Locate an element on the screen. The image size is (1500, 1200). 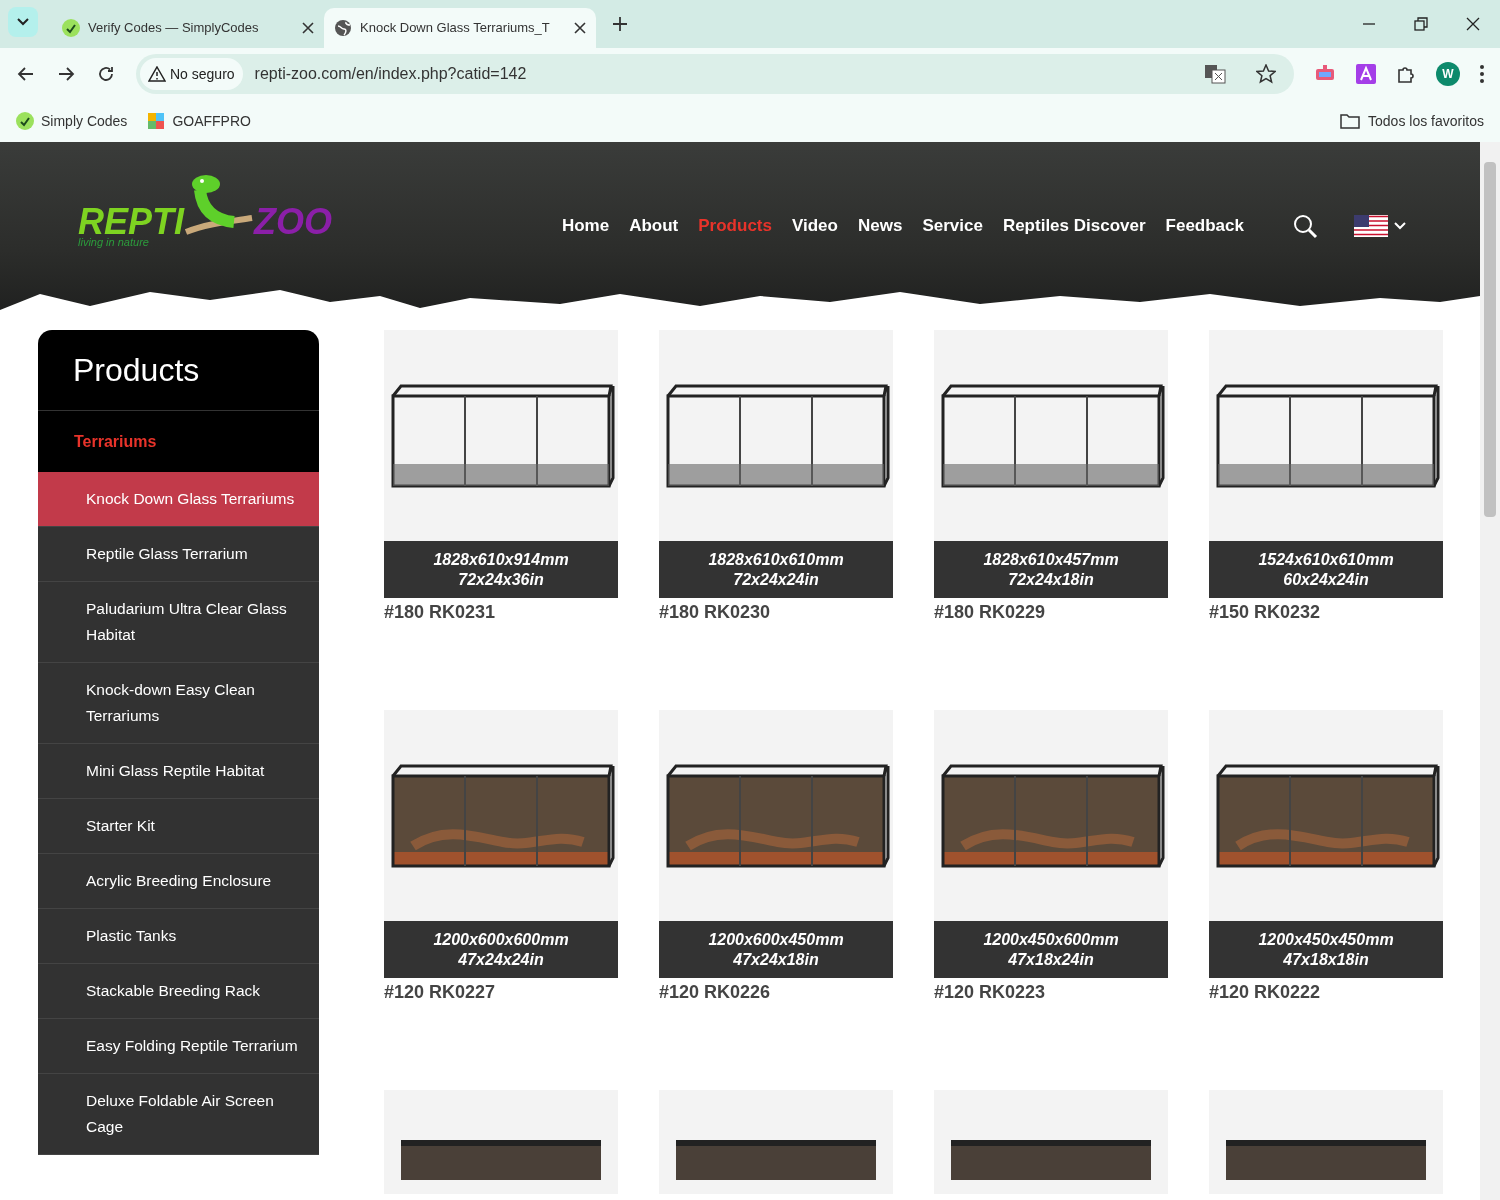
address-bar: No seguro repti-zoo.com/en/index.php?catid=142 is located at coordinates (715, 74).